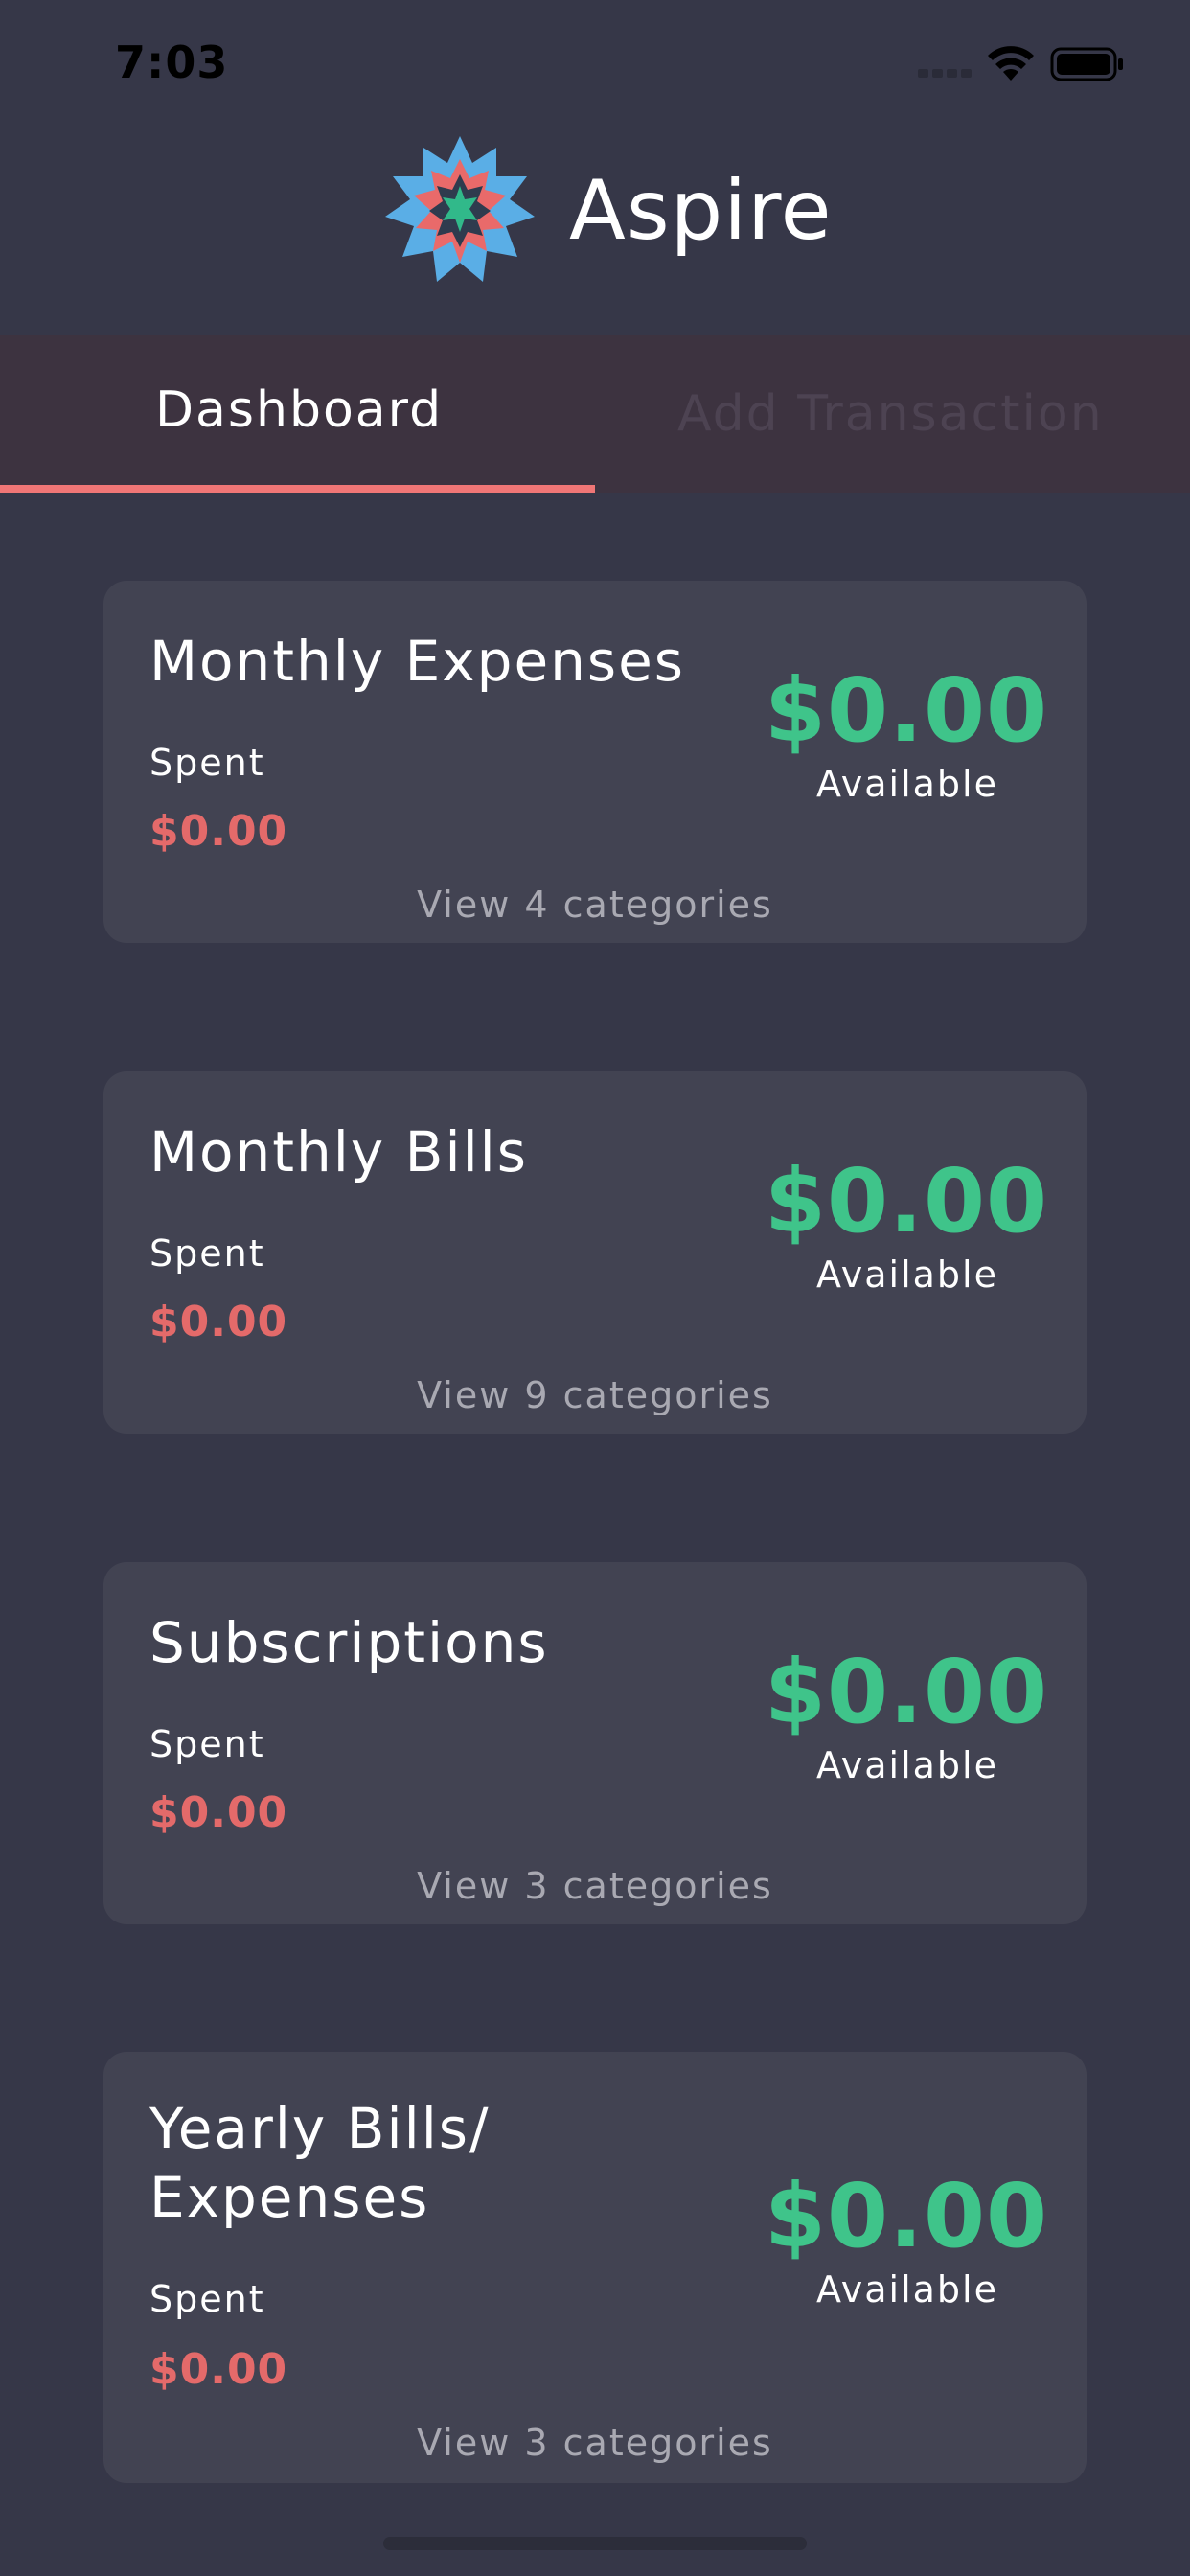 This screenshot has width=1190, height=2576. What do you see at coordinates (595, 1395) in the screenshot?
I see `view-categories-link: View 9 categories` at bounding box center [595, 1395].